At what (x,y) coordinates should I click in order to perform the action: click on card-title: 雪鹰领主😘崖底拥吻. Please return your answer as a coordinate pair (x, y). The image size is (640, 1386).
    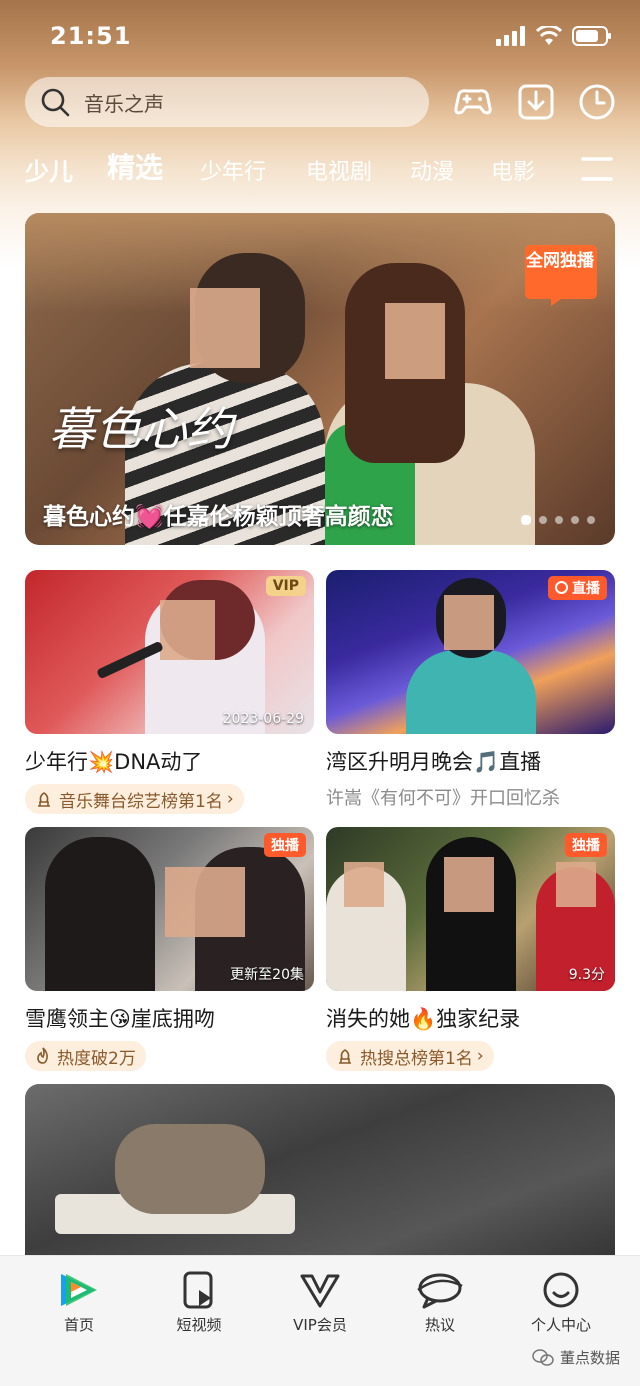
    Looking at the image, I should click on (169, 1018).